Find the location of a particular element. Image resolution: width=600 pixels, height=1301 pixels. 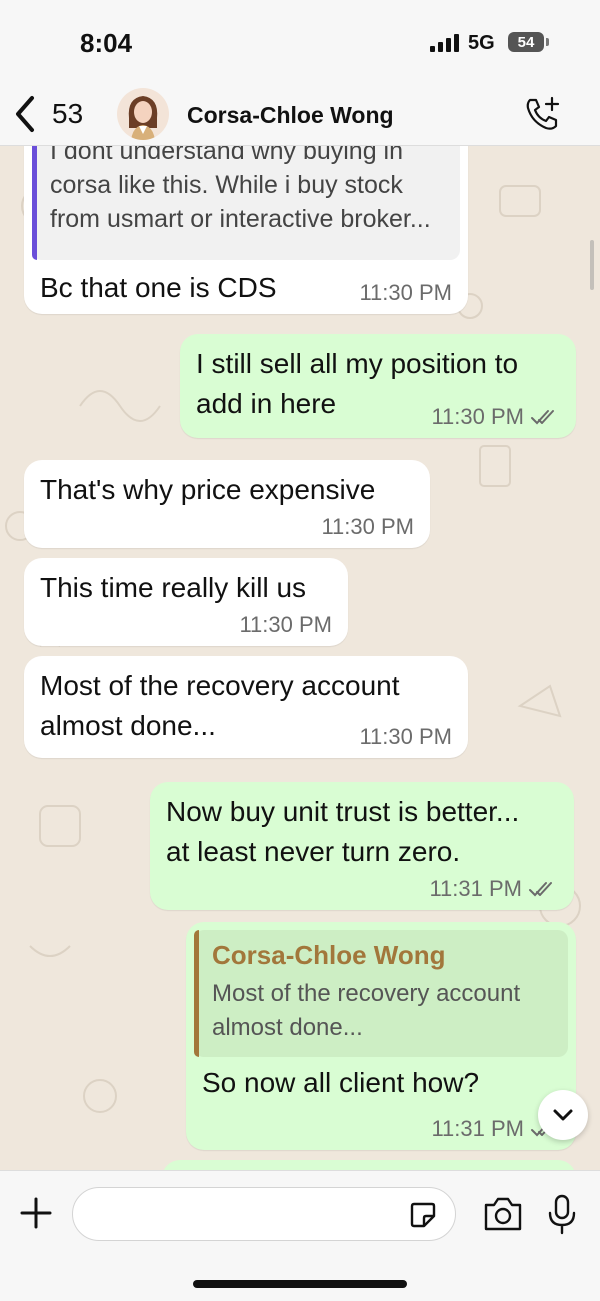

message-text: This time really kill us is located at coordinates (173, 587).